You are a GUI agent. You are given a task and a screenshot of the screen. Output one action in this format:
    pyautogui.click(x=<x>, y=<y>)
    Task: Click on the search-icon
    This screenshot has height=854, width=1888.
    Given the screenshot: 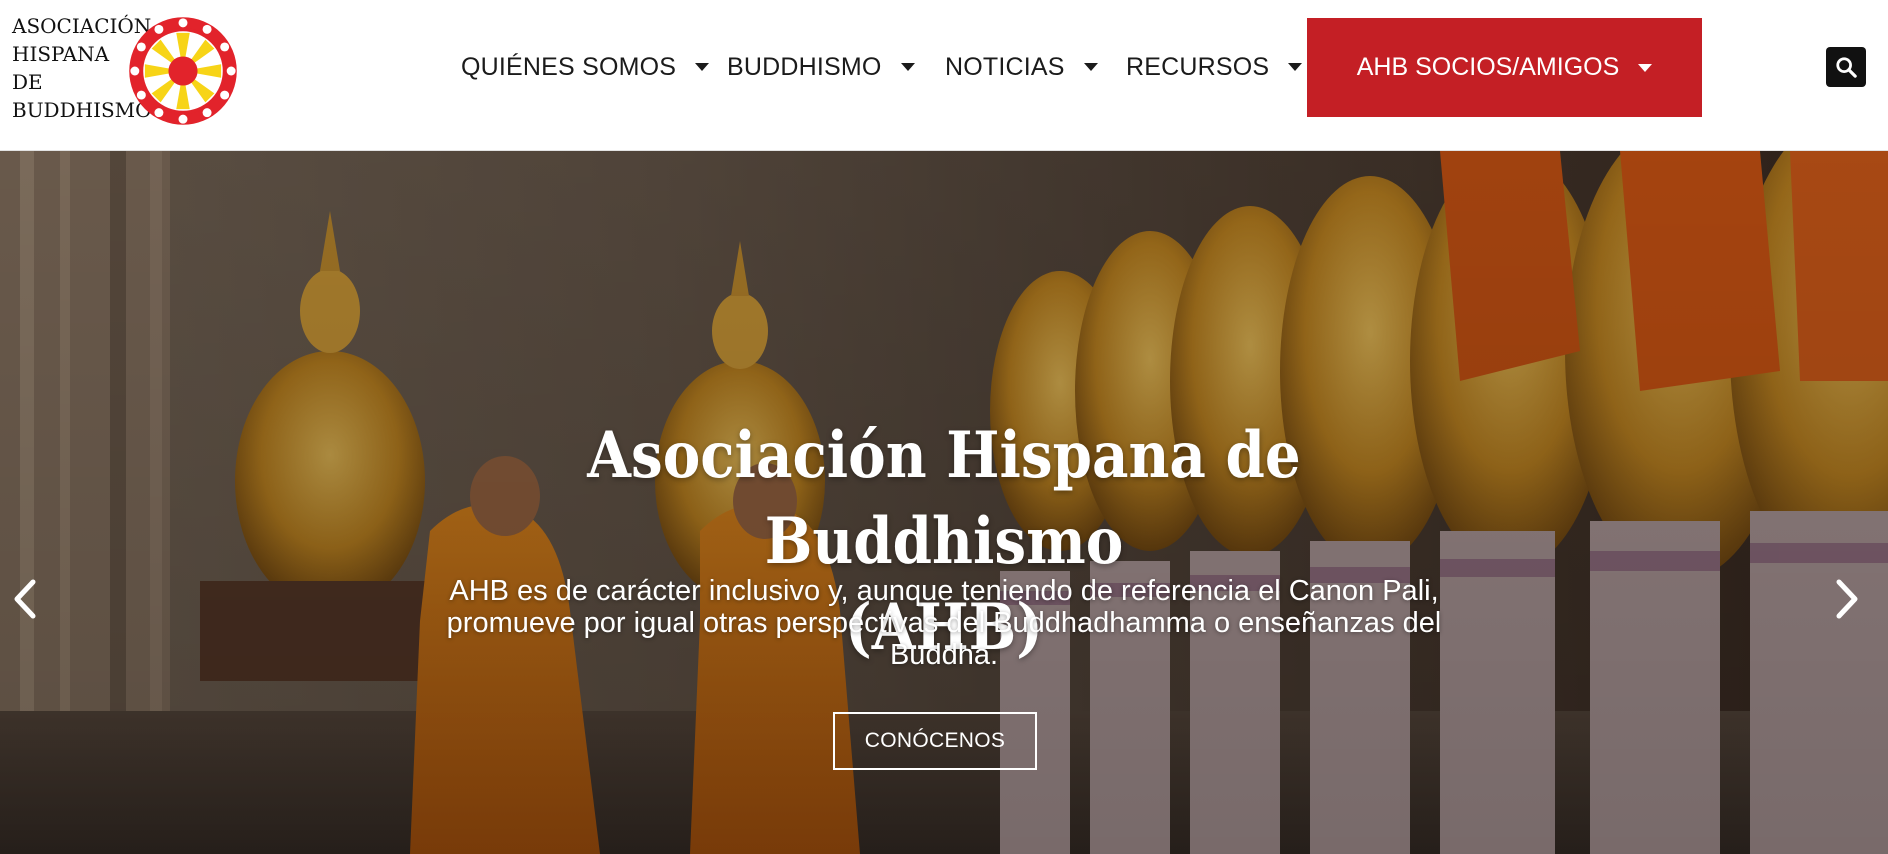 What is the action you would take?
    pyautogui.click(x=1846, y=67)
    